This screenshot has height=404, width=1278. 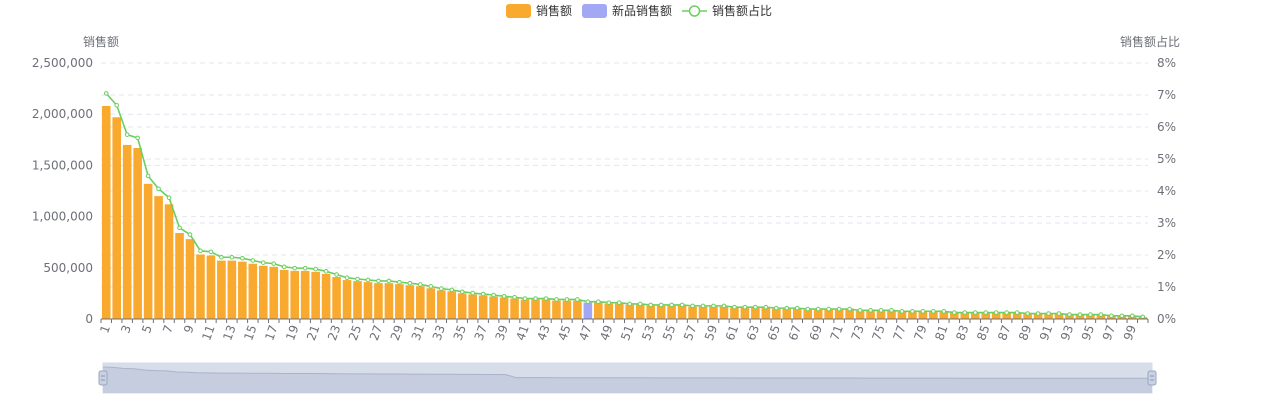 I want to click on legend-label: 销售额, so click(x=554, y=10).